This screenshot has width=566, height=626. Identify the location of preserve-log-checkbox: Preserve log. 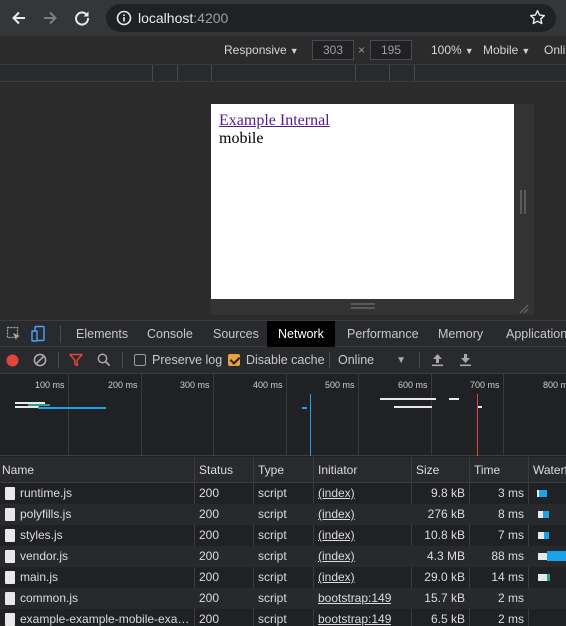
(178, 360).